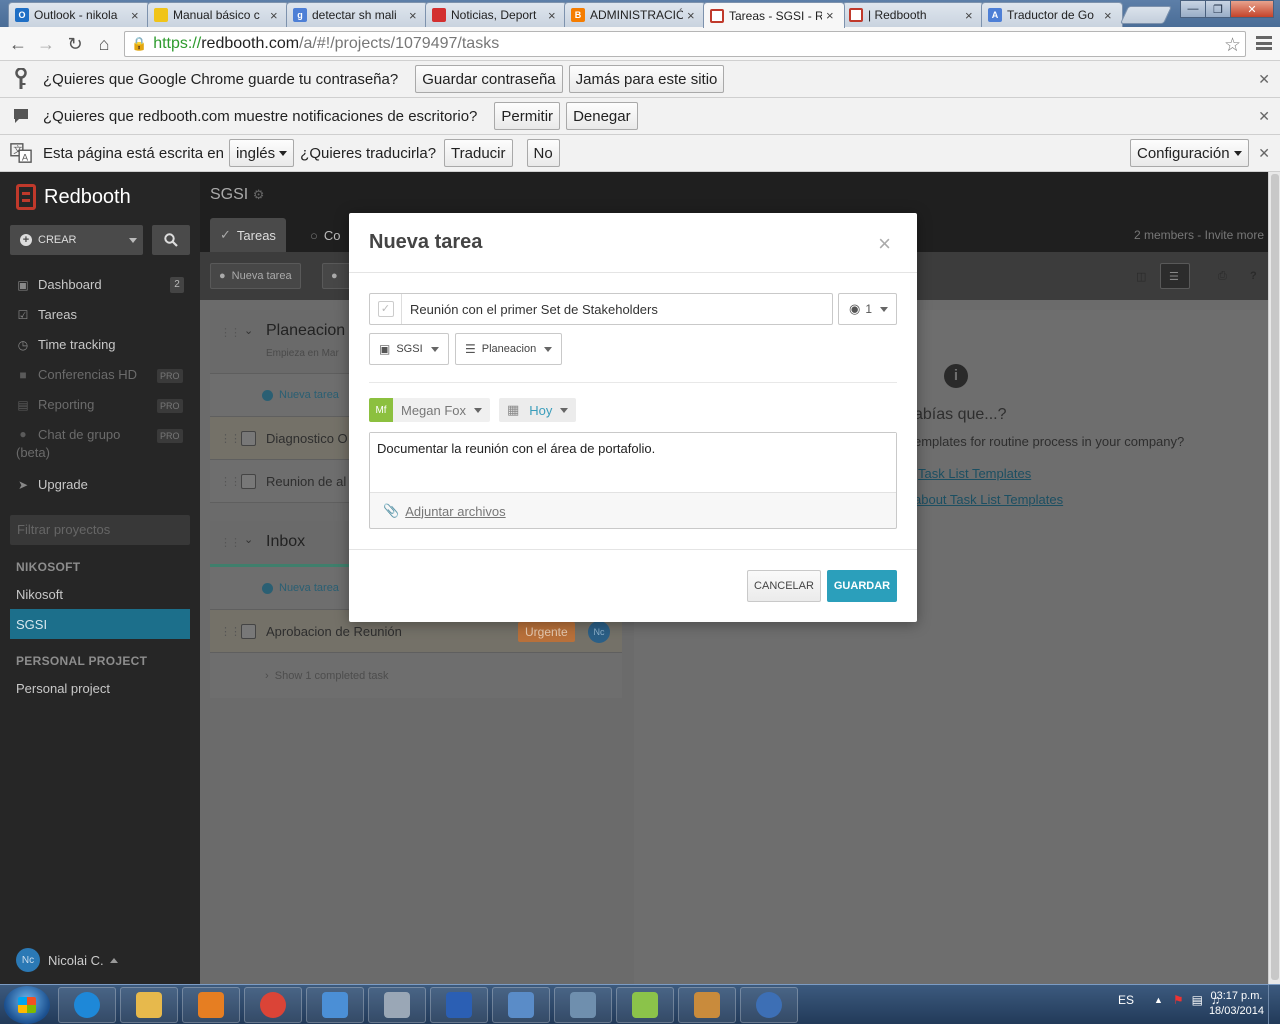 Image resolution: width=1280 pixels, height=1024 pixels. I want to click on browser-tab-active: Tareas - SGSI - R ×, so click(774, 15).